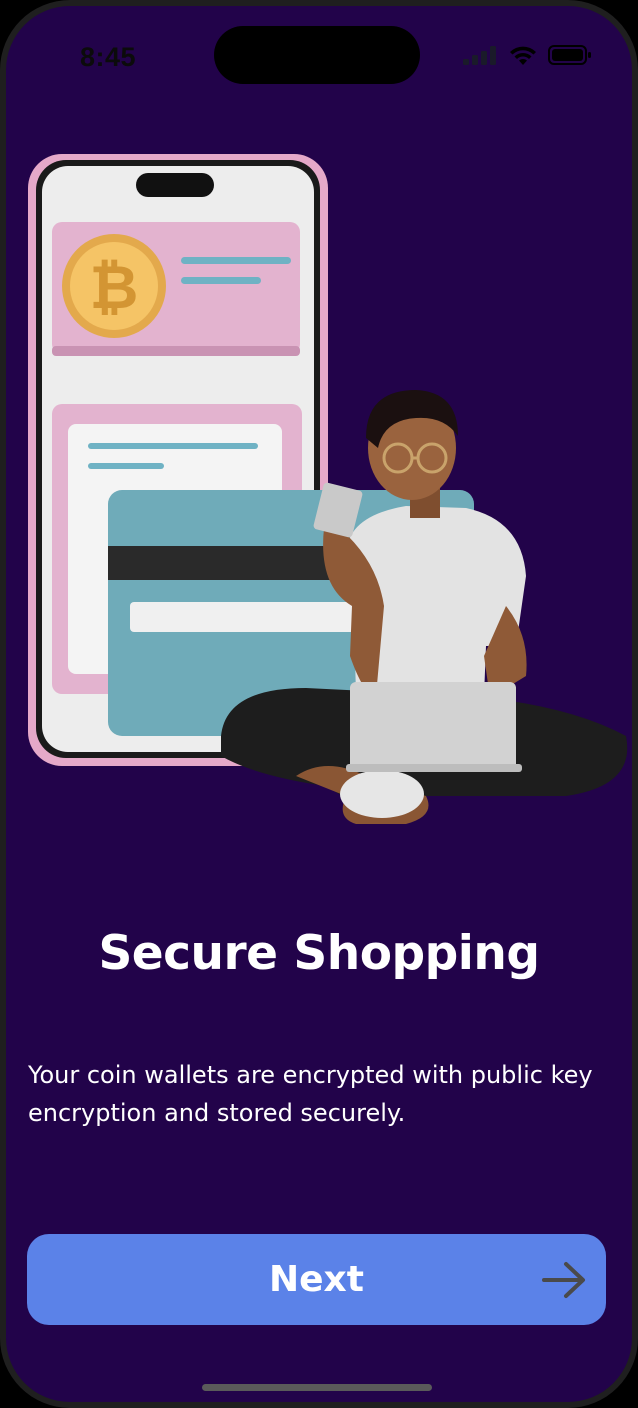 This screenshot has width=638, height=1408. I want to click on page-title: Secure Shopping, so click(319, 953).